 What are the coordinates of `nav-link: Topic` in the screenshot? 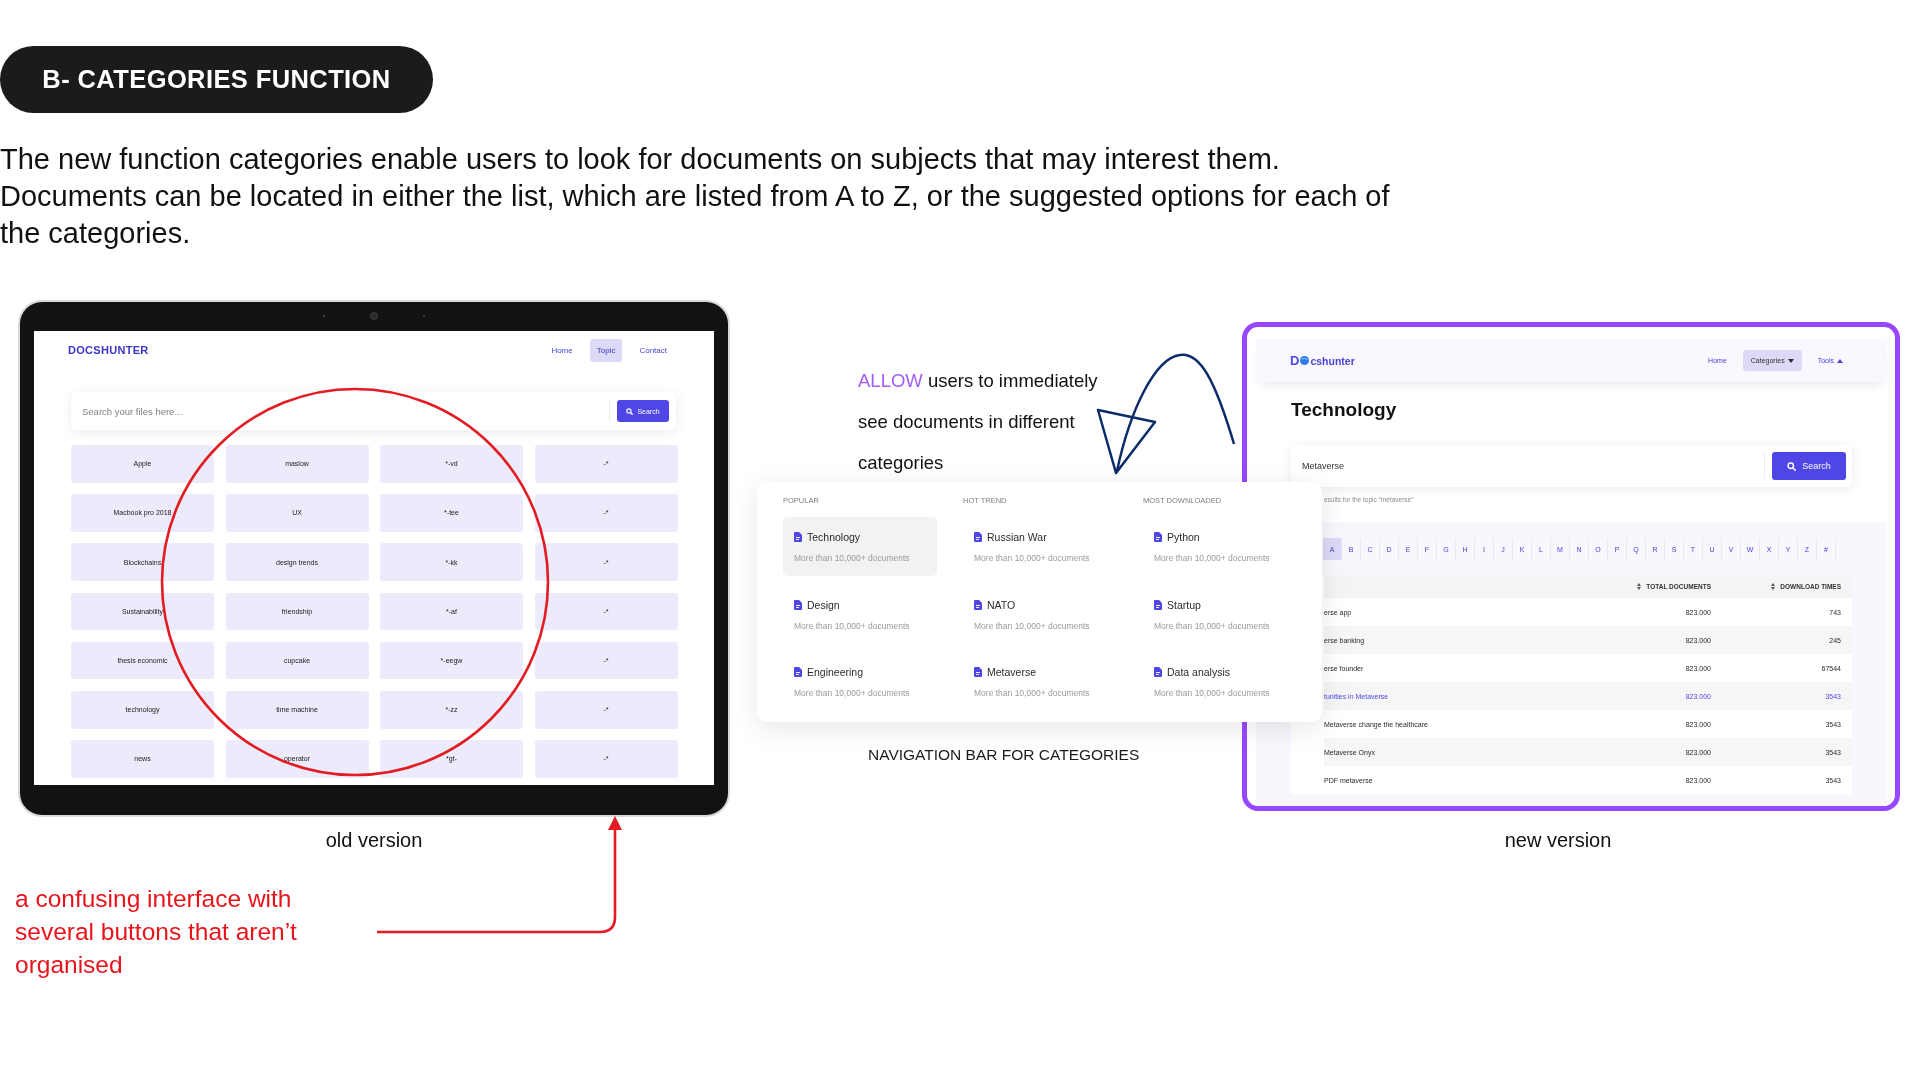 It's located at (606, 350).